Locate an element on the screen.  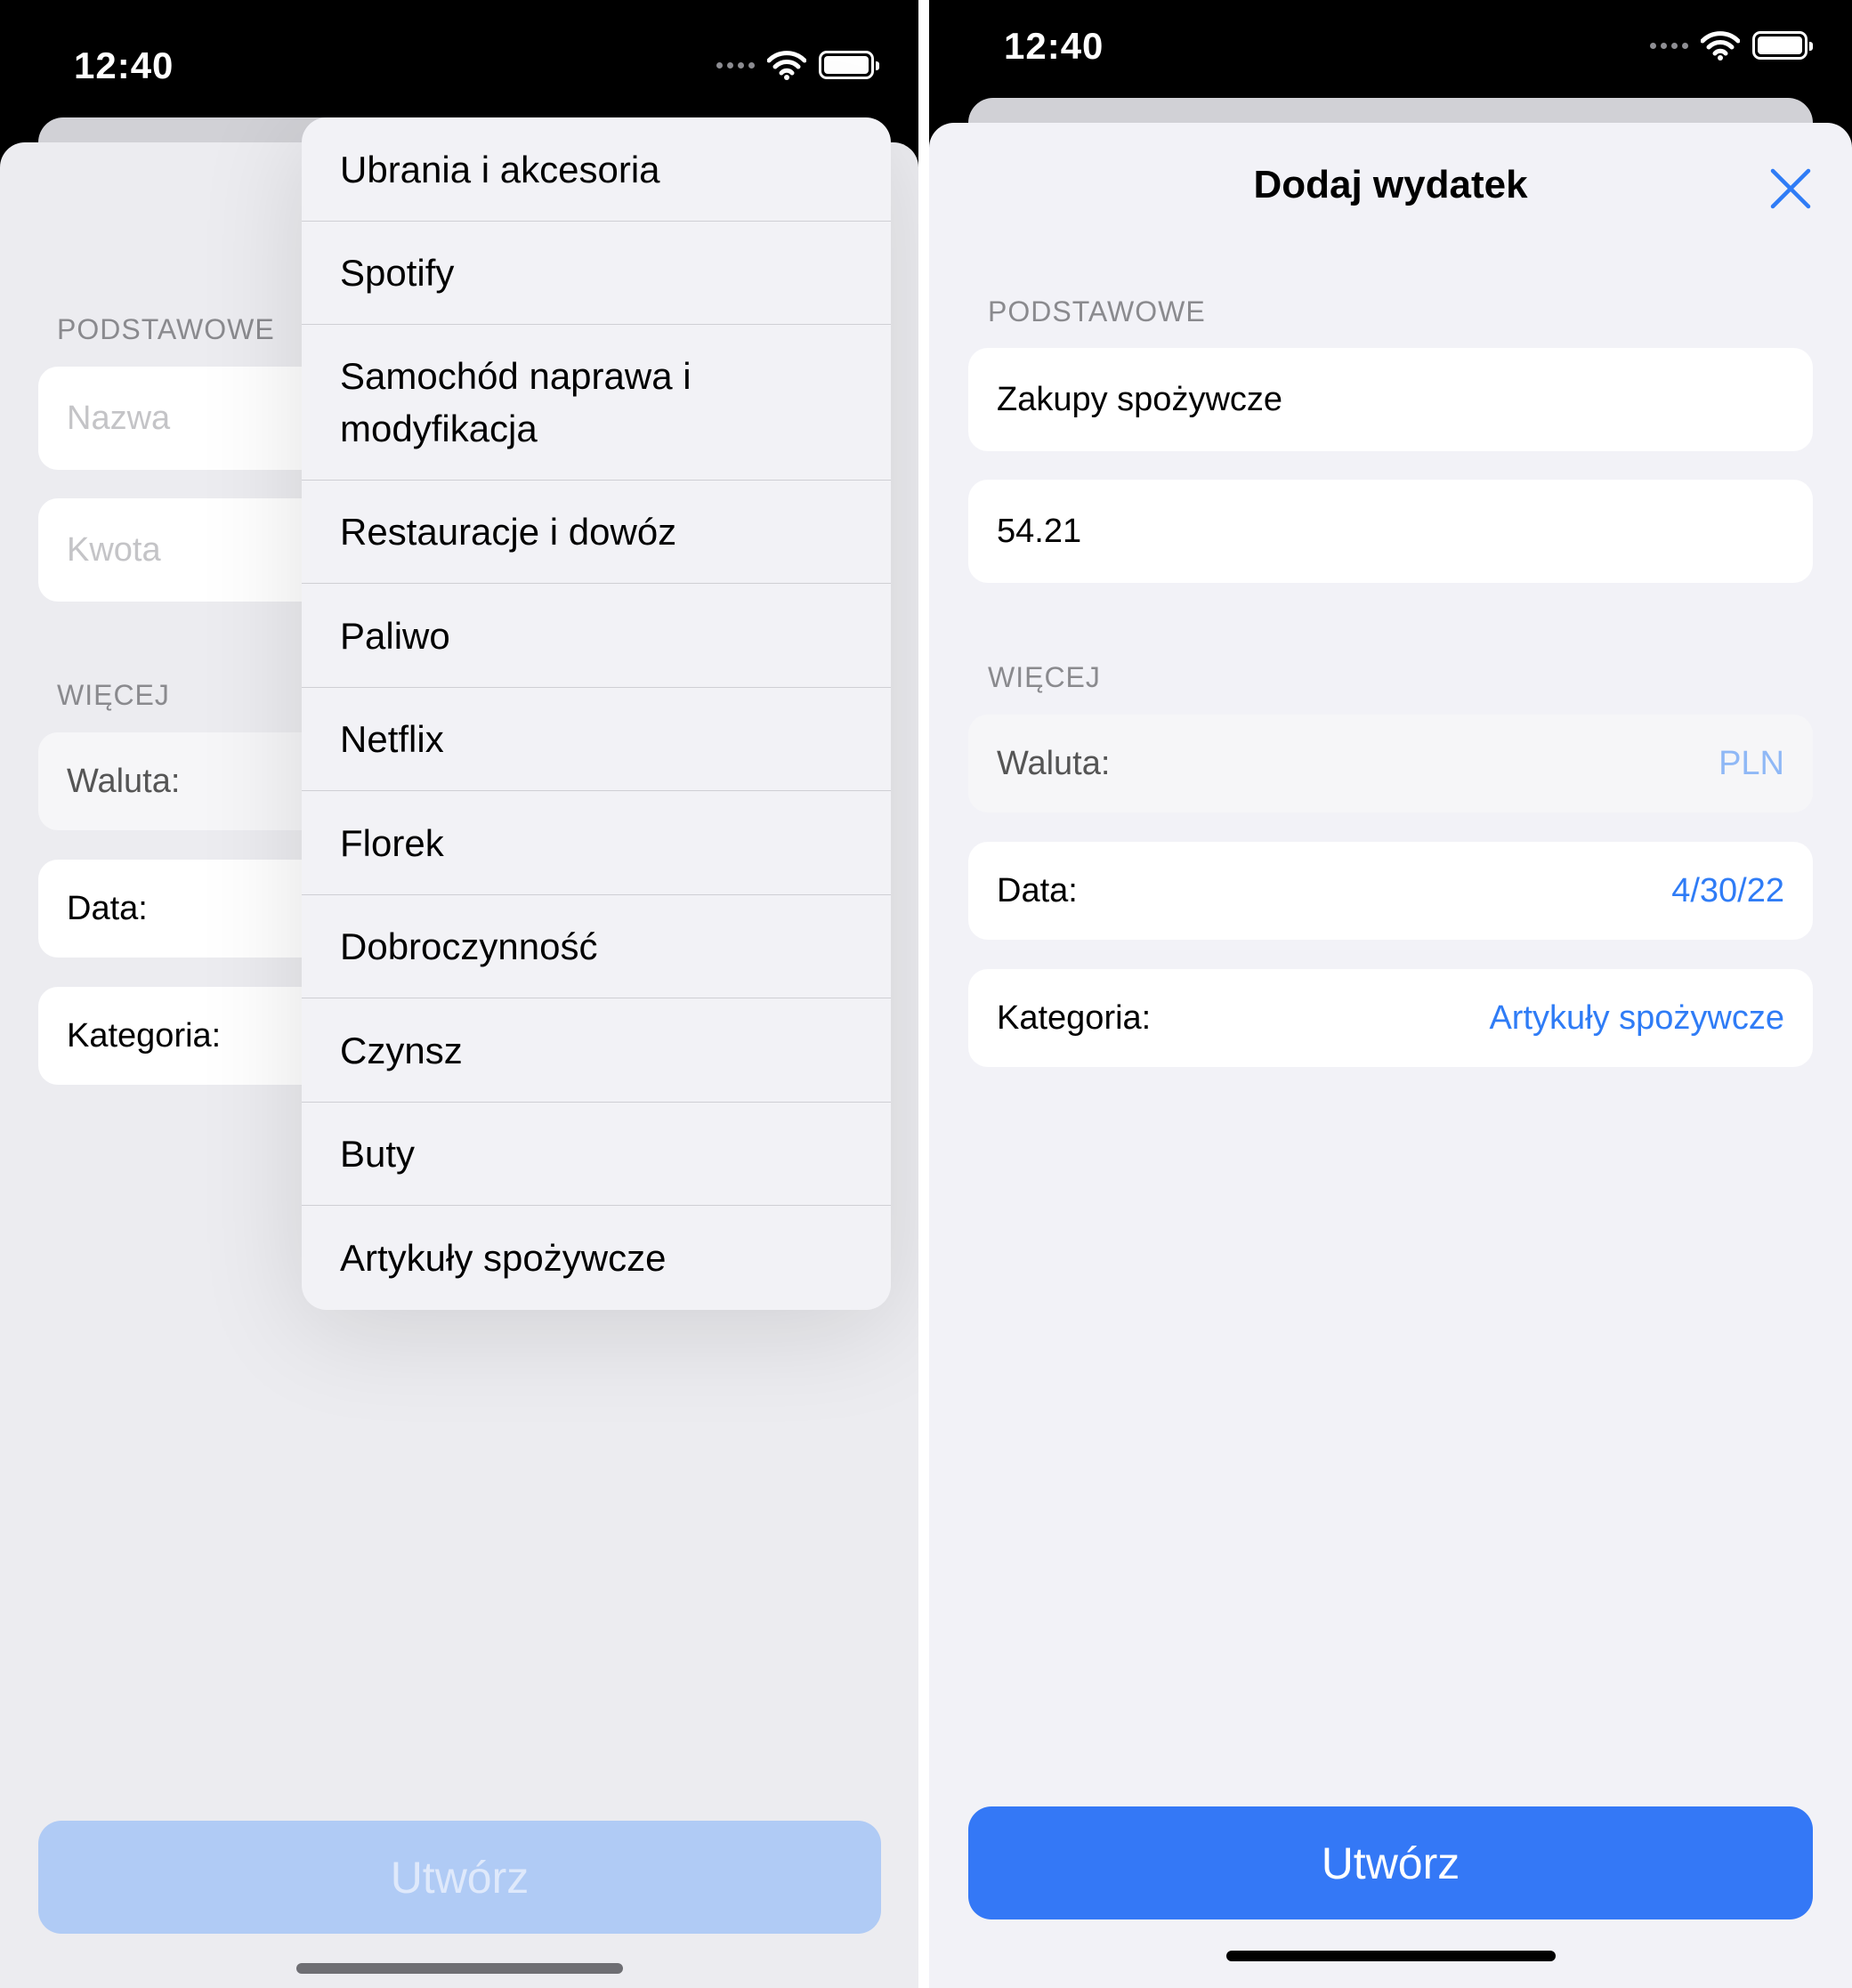
date-value: 4/30/22 is located at coordinates (1728, 891).